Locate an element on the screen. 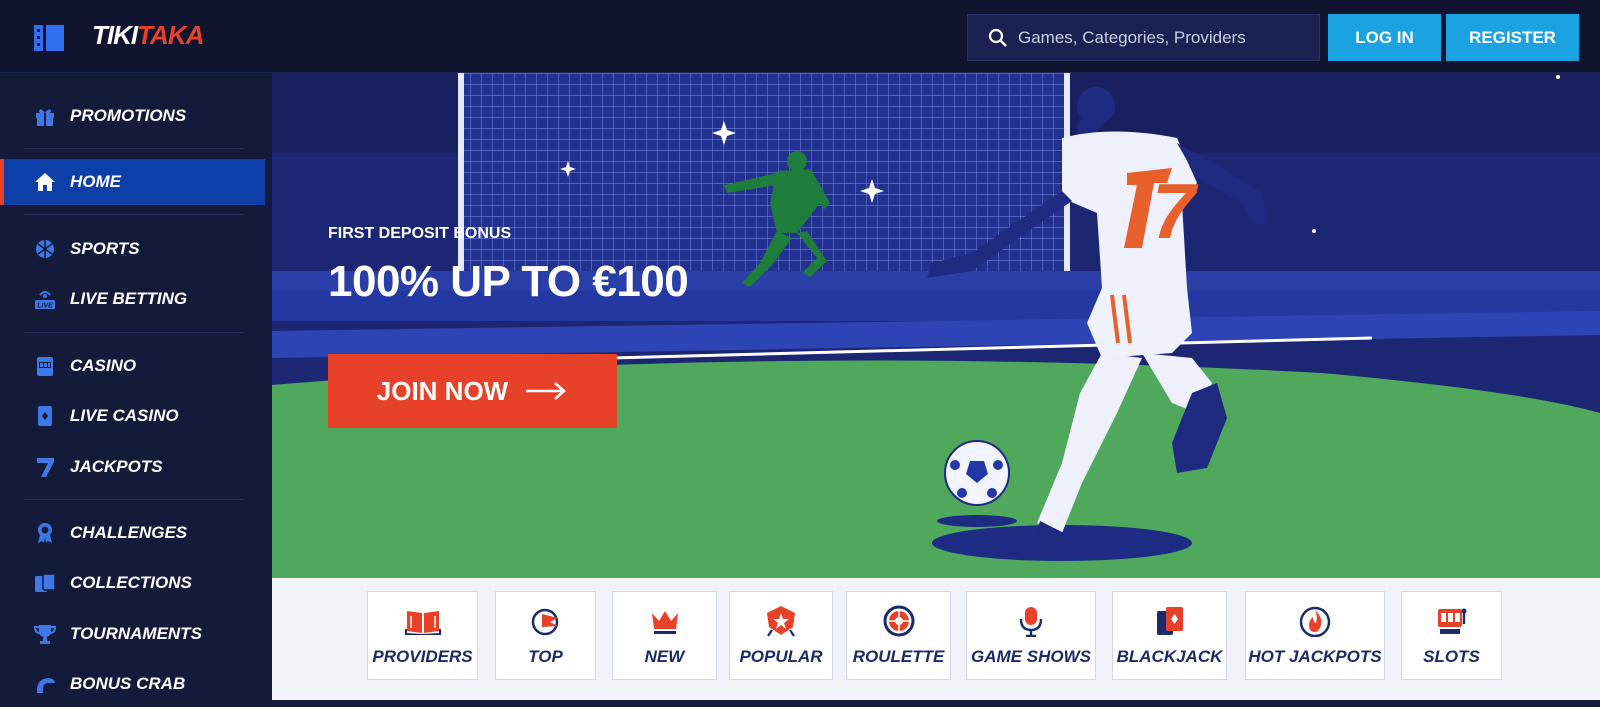 This screenshot has height=707, width=1600. hero-subtitle: FIRST DEPOSIT BONUS is located at coordinates (420, 233).